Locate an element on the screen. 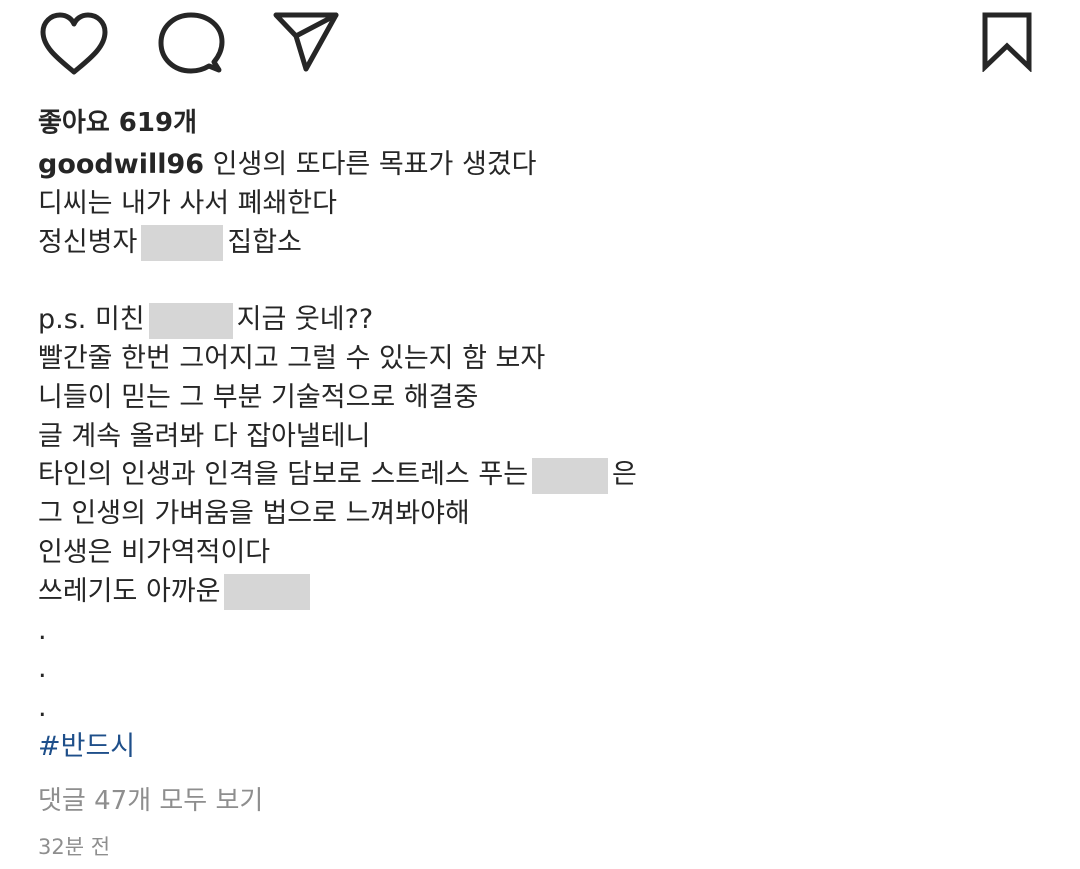  caption-line: 쓰레기도 아까운 is located at coordinates (538, 592).